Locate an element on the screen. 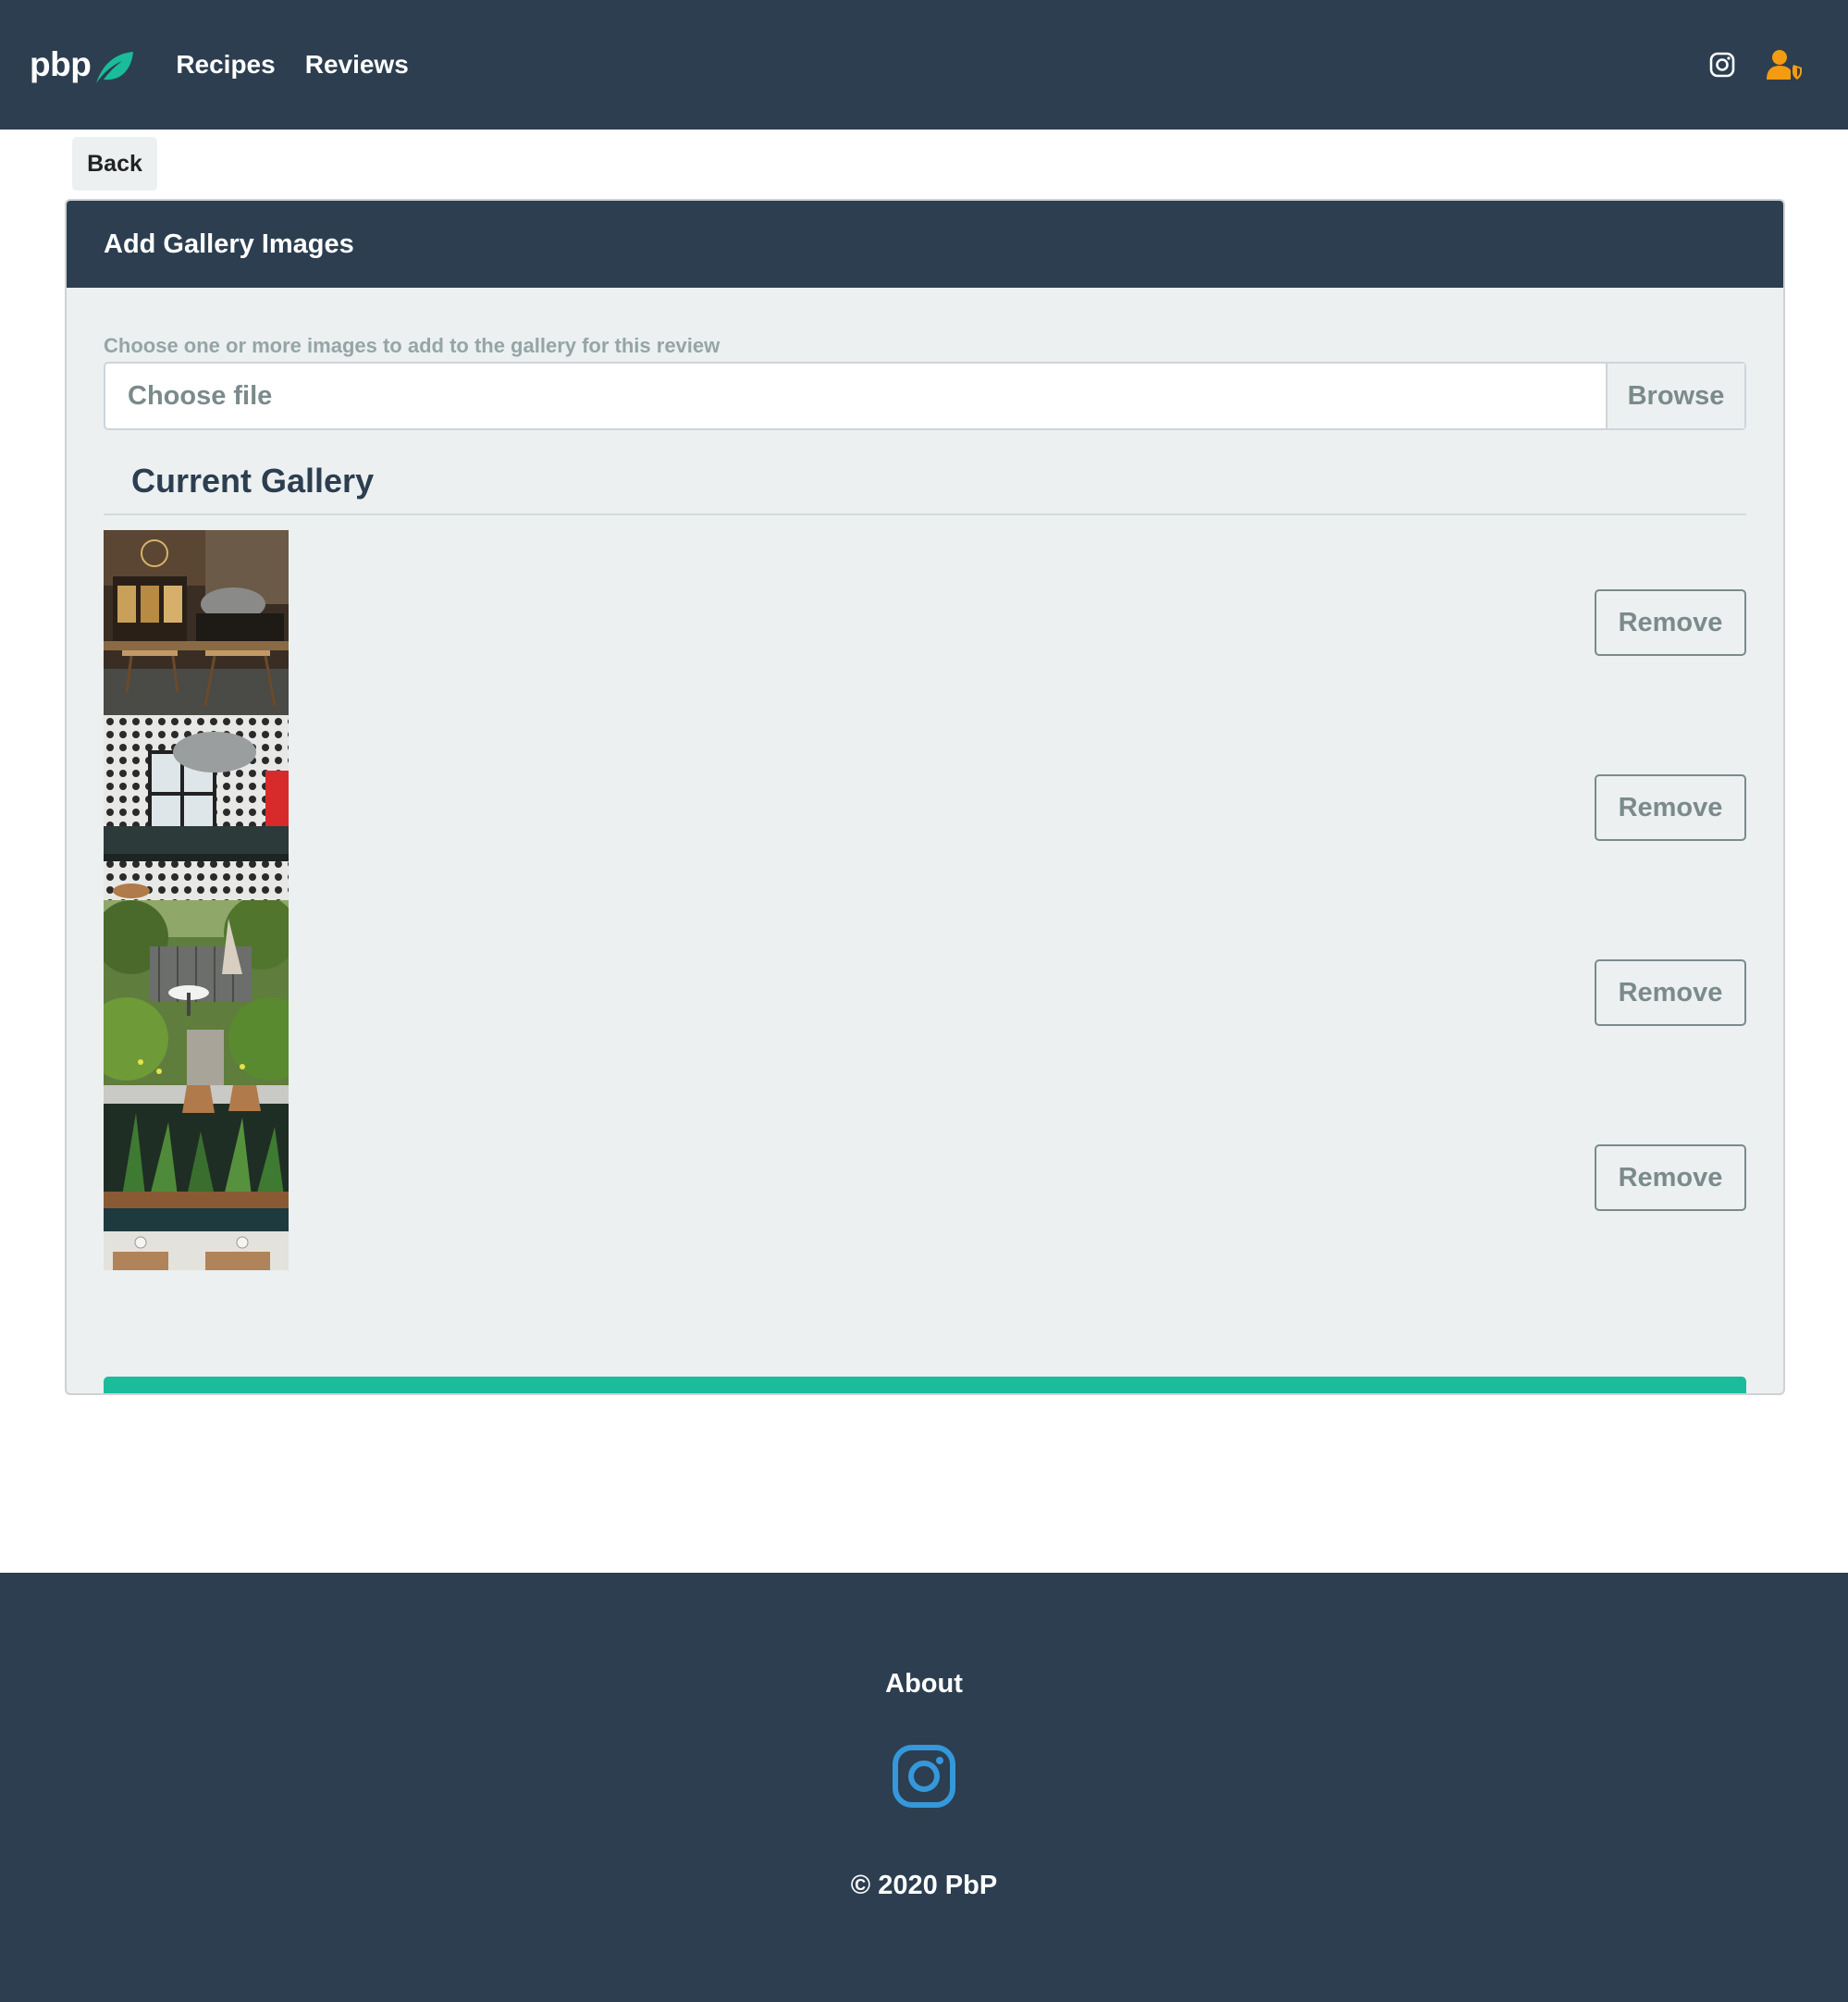 The width and height of the screenshot is (1848, 2002). file-input-placeholder: Choose file is located at coordinates (855, 396).